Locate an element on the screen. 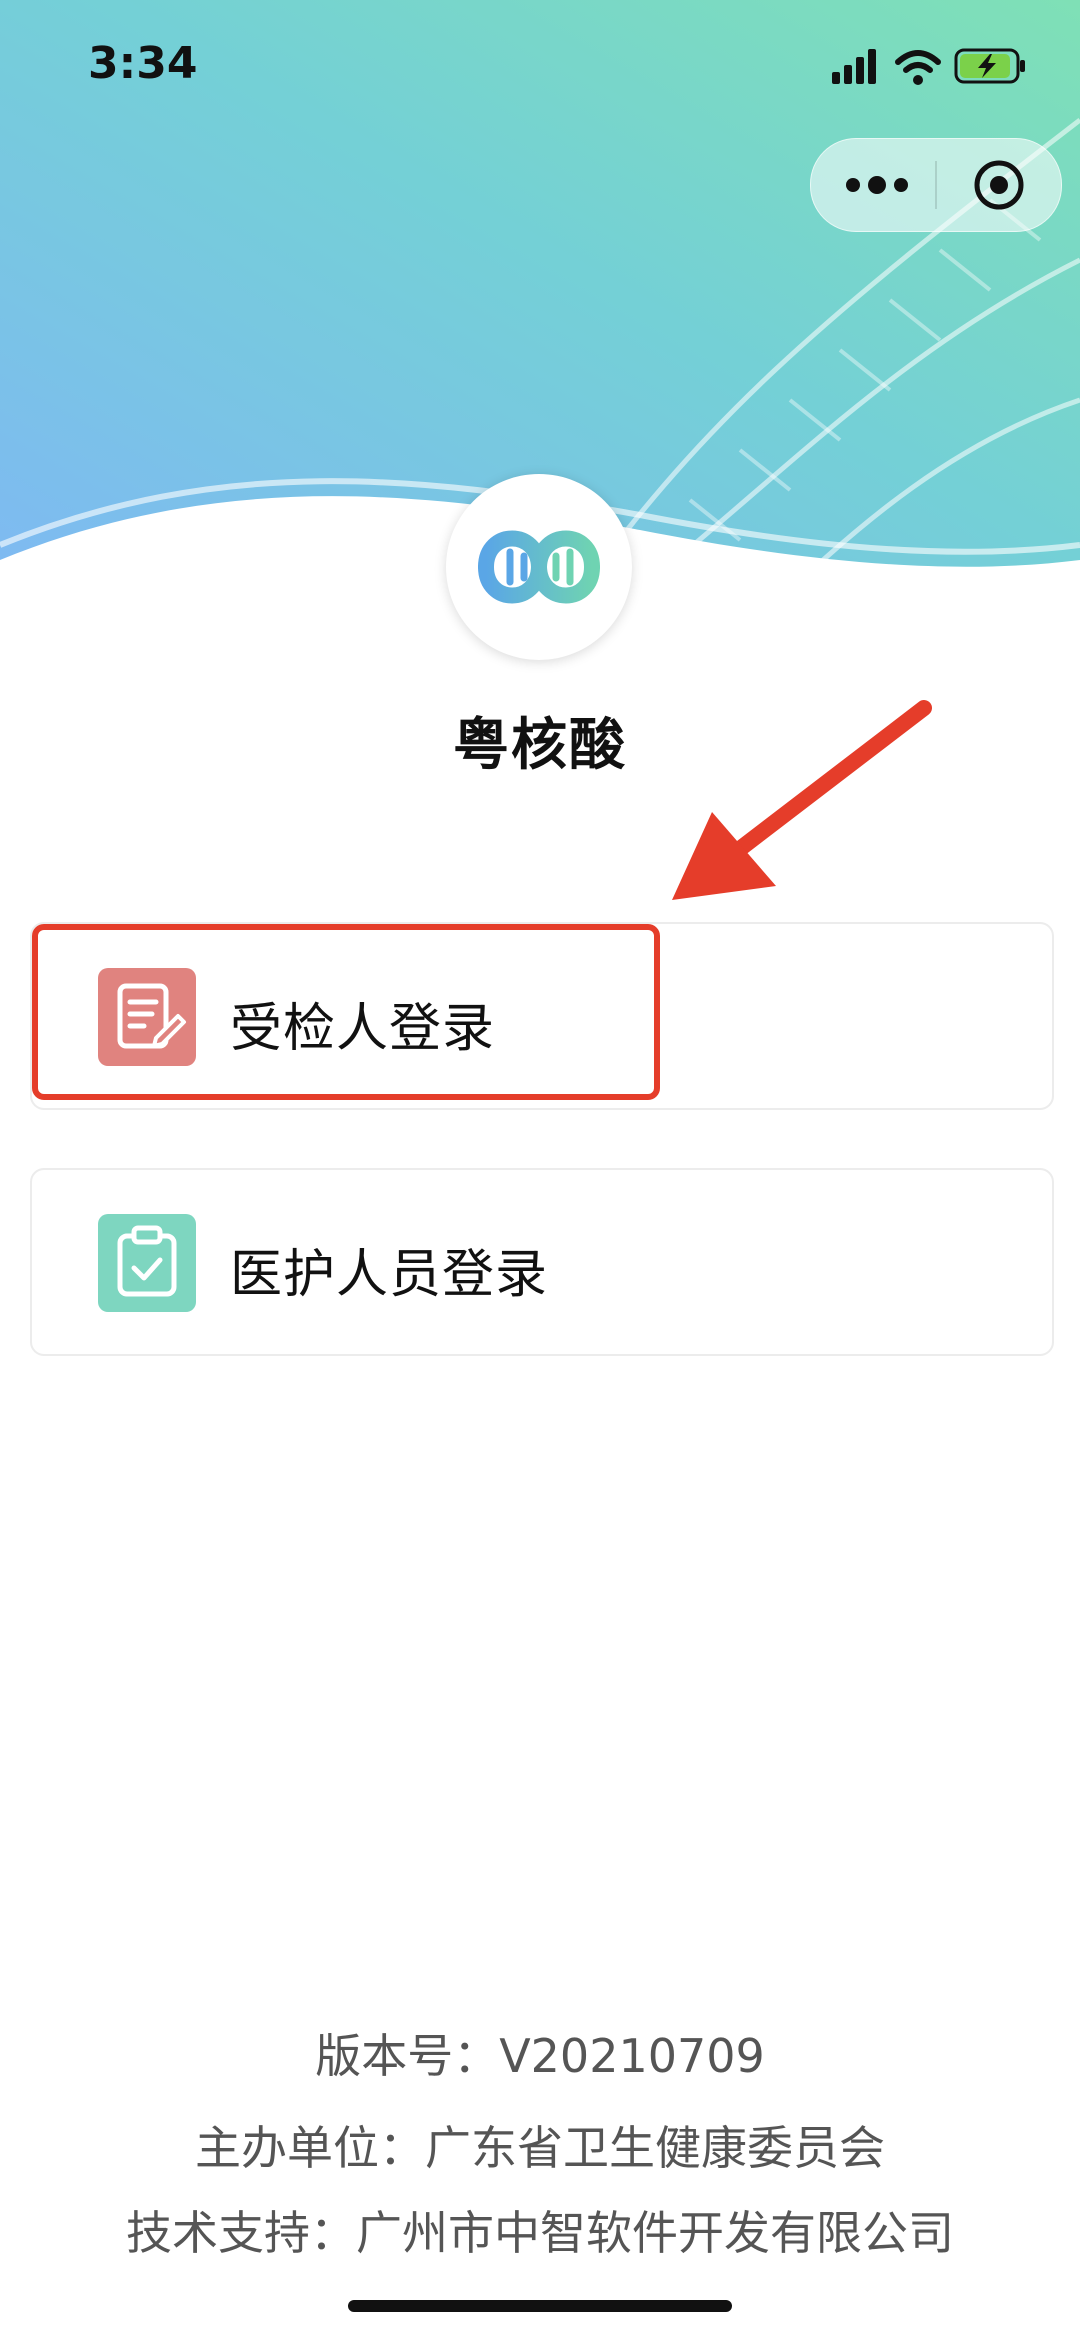  mini-program-capsule is located at coordinates (936, 185).